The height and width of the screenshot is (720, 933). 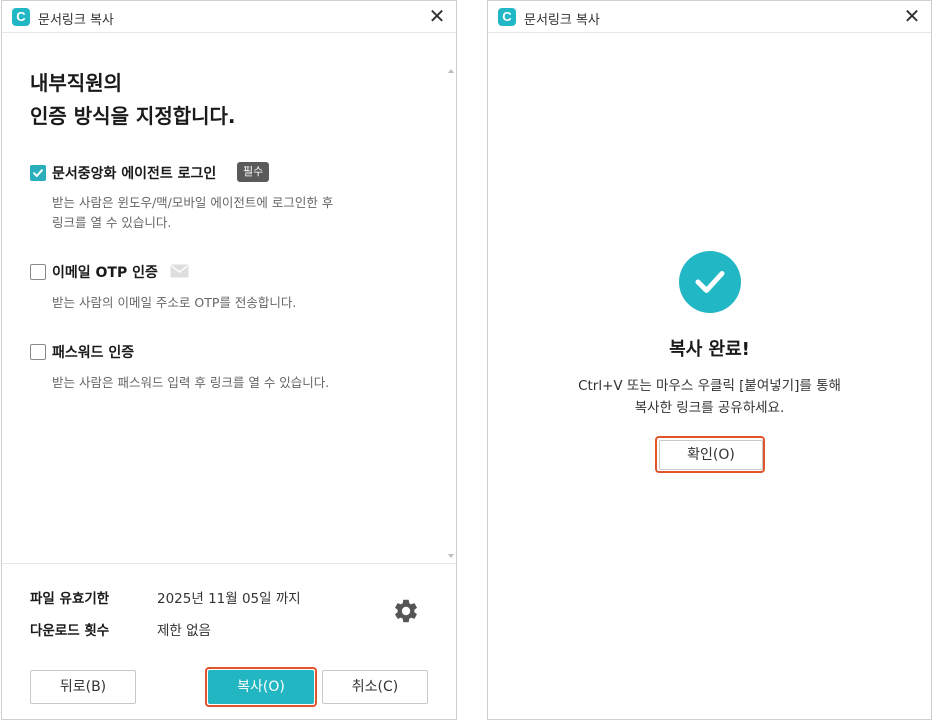 I want to click on password-label: 패스워드 인증, so click(x=93, y=353).